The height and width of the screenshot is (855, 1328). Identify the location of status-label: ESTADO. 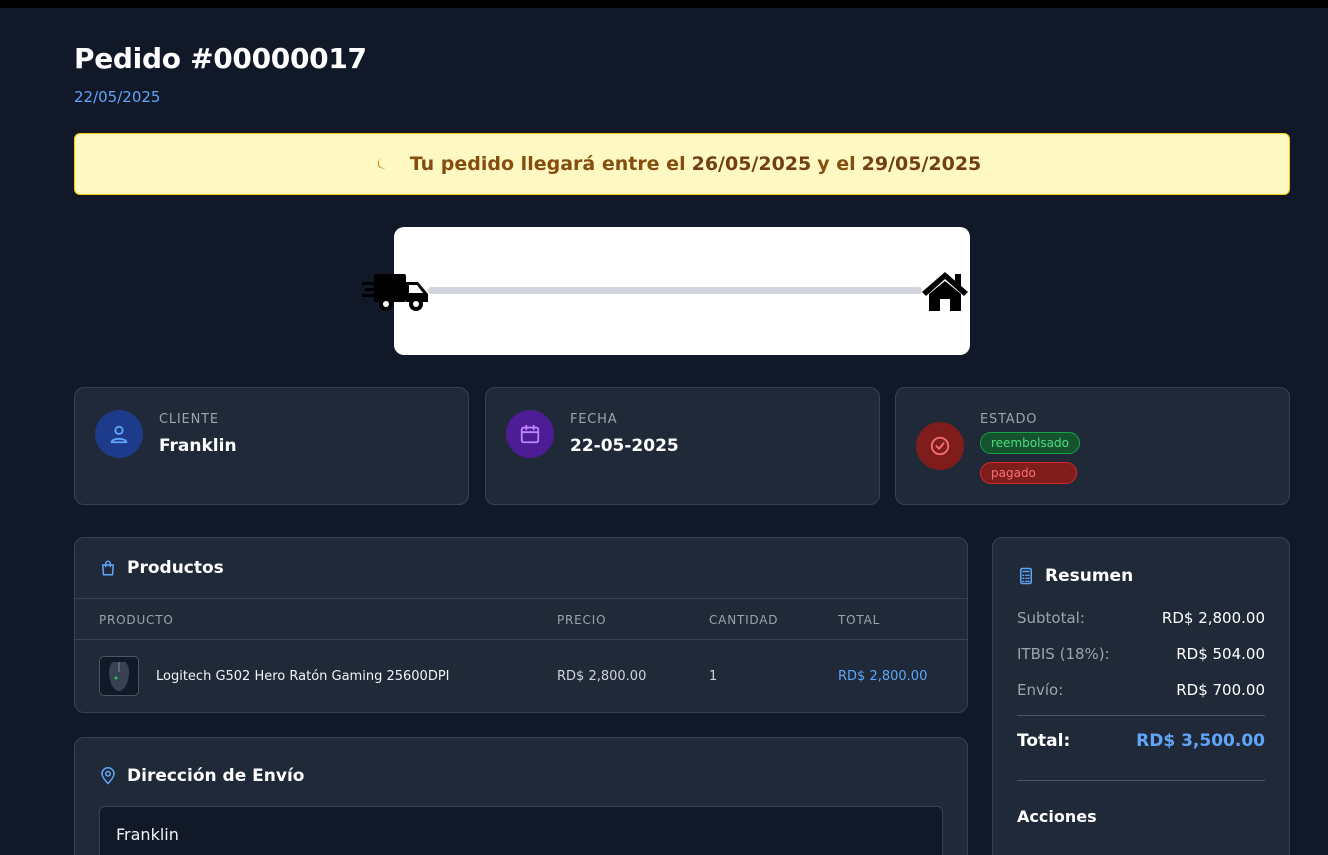
(1009, 419).